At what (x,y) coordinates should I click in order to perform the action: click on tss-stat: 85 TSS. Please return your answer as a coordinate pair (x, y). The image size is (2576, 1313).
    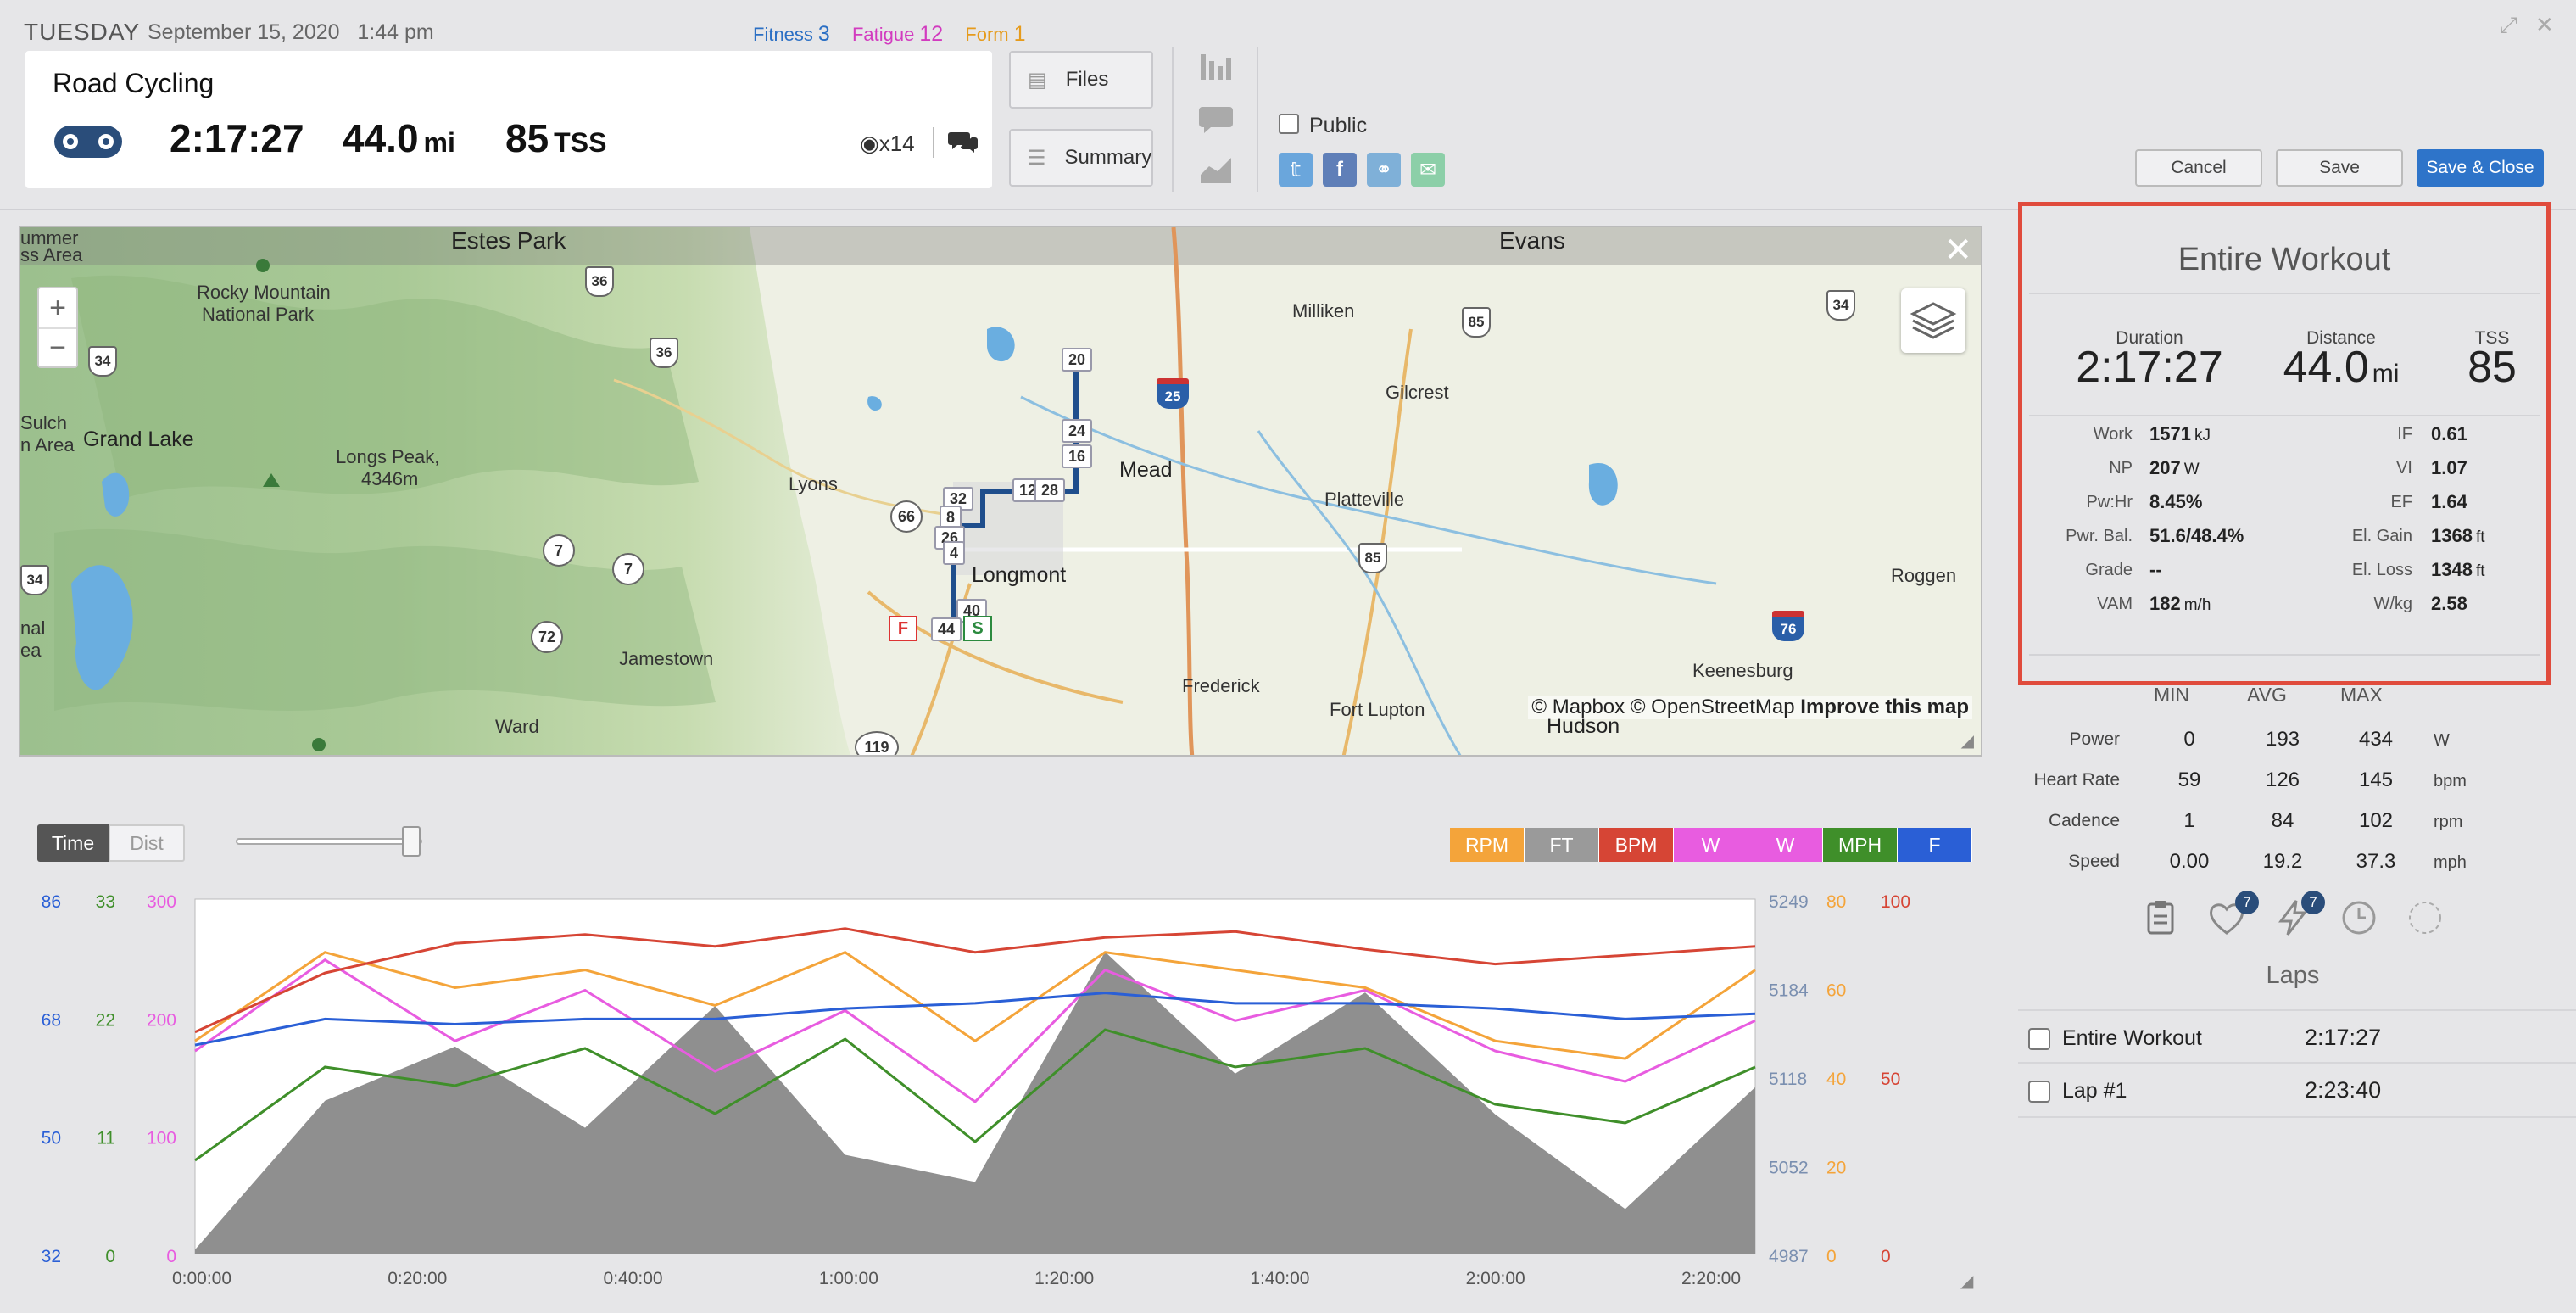
    Looking at the image, I should click on (555, 138).